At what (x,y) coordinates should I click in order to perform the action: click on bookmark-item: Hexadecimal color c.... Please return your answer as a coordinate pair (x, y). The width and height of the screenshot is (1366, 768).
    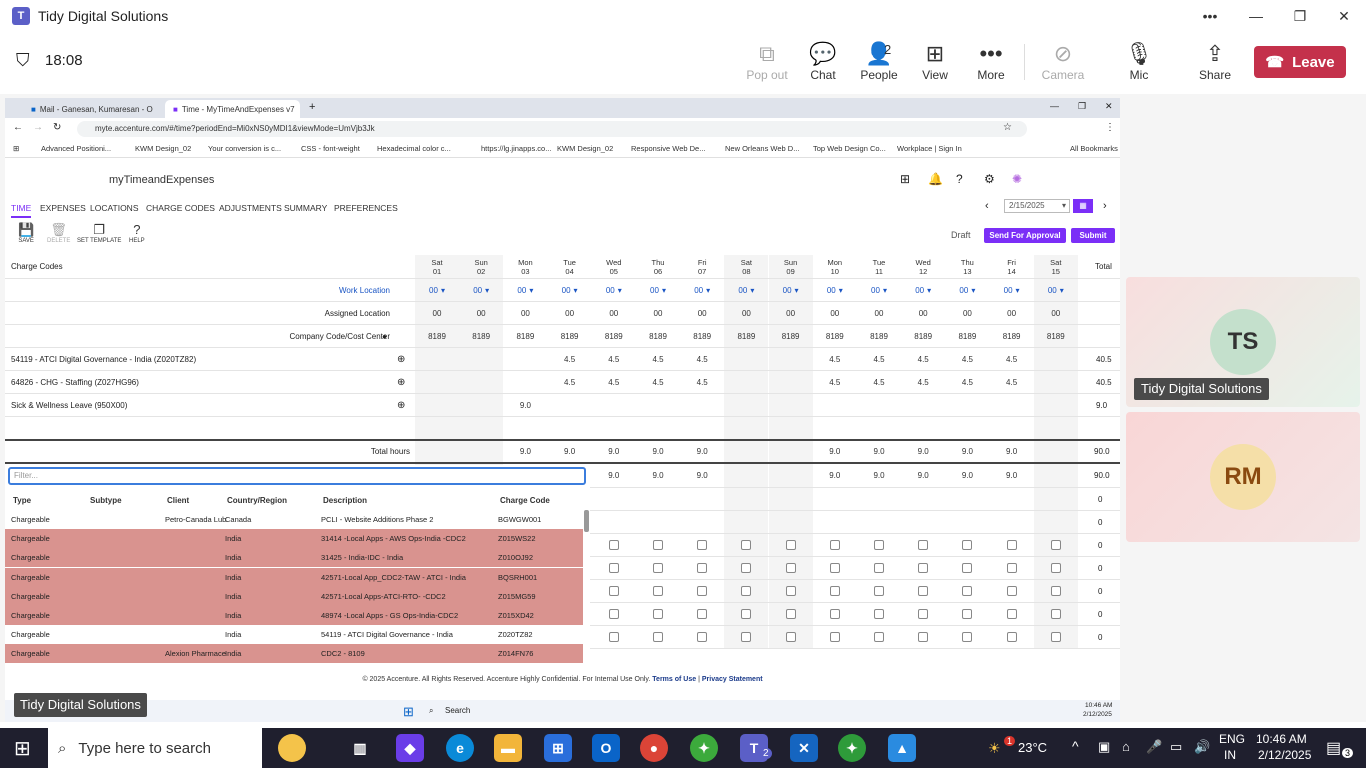
    Looking at the image, I should click on (414, 148).